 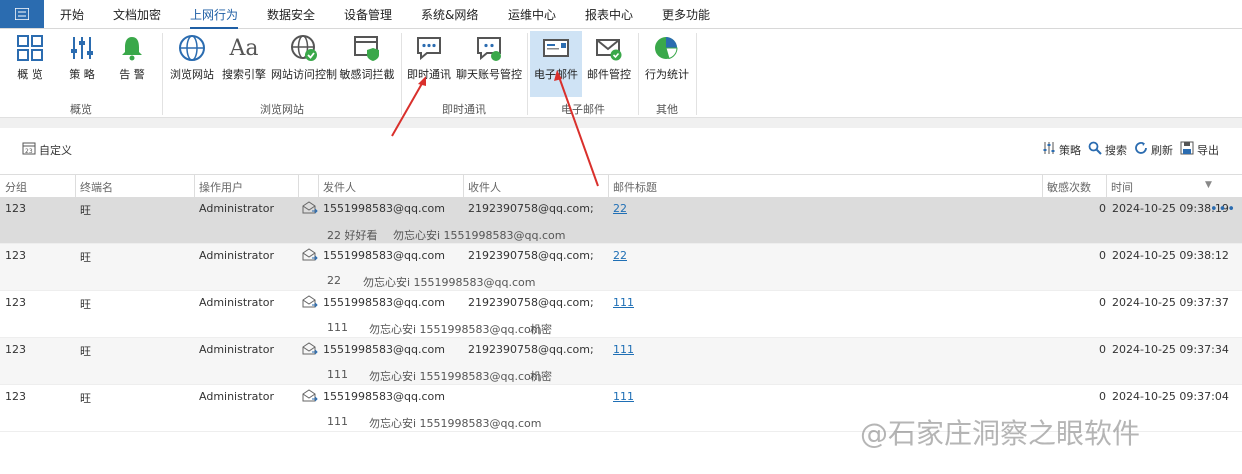 What do you see at coordinates (556, 74) in the screenshot?
I see `email-label: 电子邮件` at bounding box center [556, 74].